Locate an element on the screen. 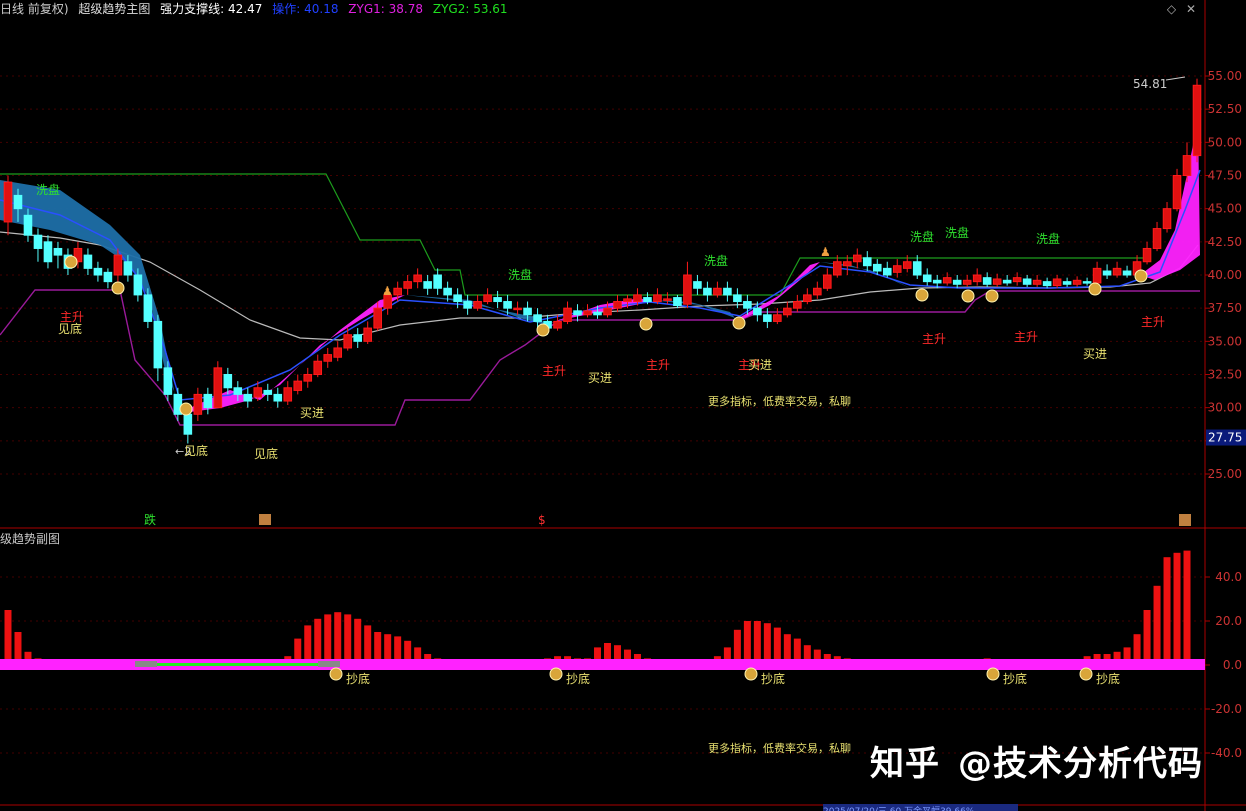 Image resolution: width=1246 pixels, height=811 pixels. y-tick-label: 40.00 is located at coordinates (1225, 275).